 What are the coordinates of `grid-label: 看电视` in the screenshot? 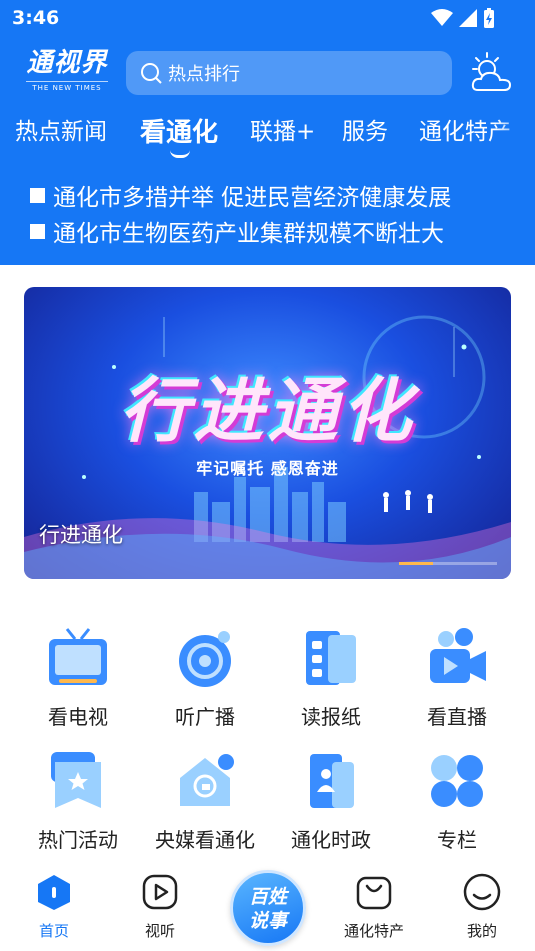 It's located at (78, 717).